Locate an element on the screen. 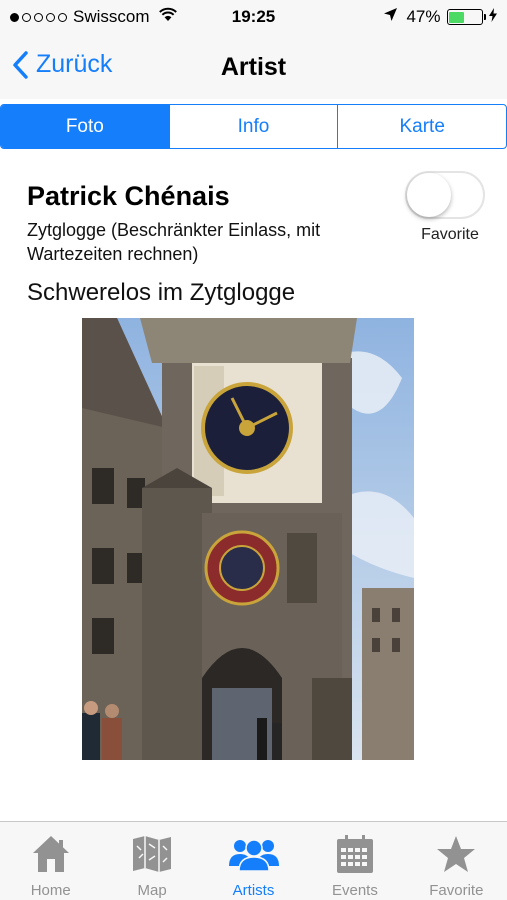  tab-artists: Artists is located at coordinates (253, 861).